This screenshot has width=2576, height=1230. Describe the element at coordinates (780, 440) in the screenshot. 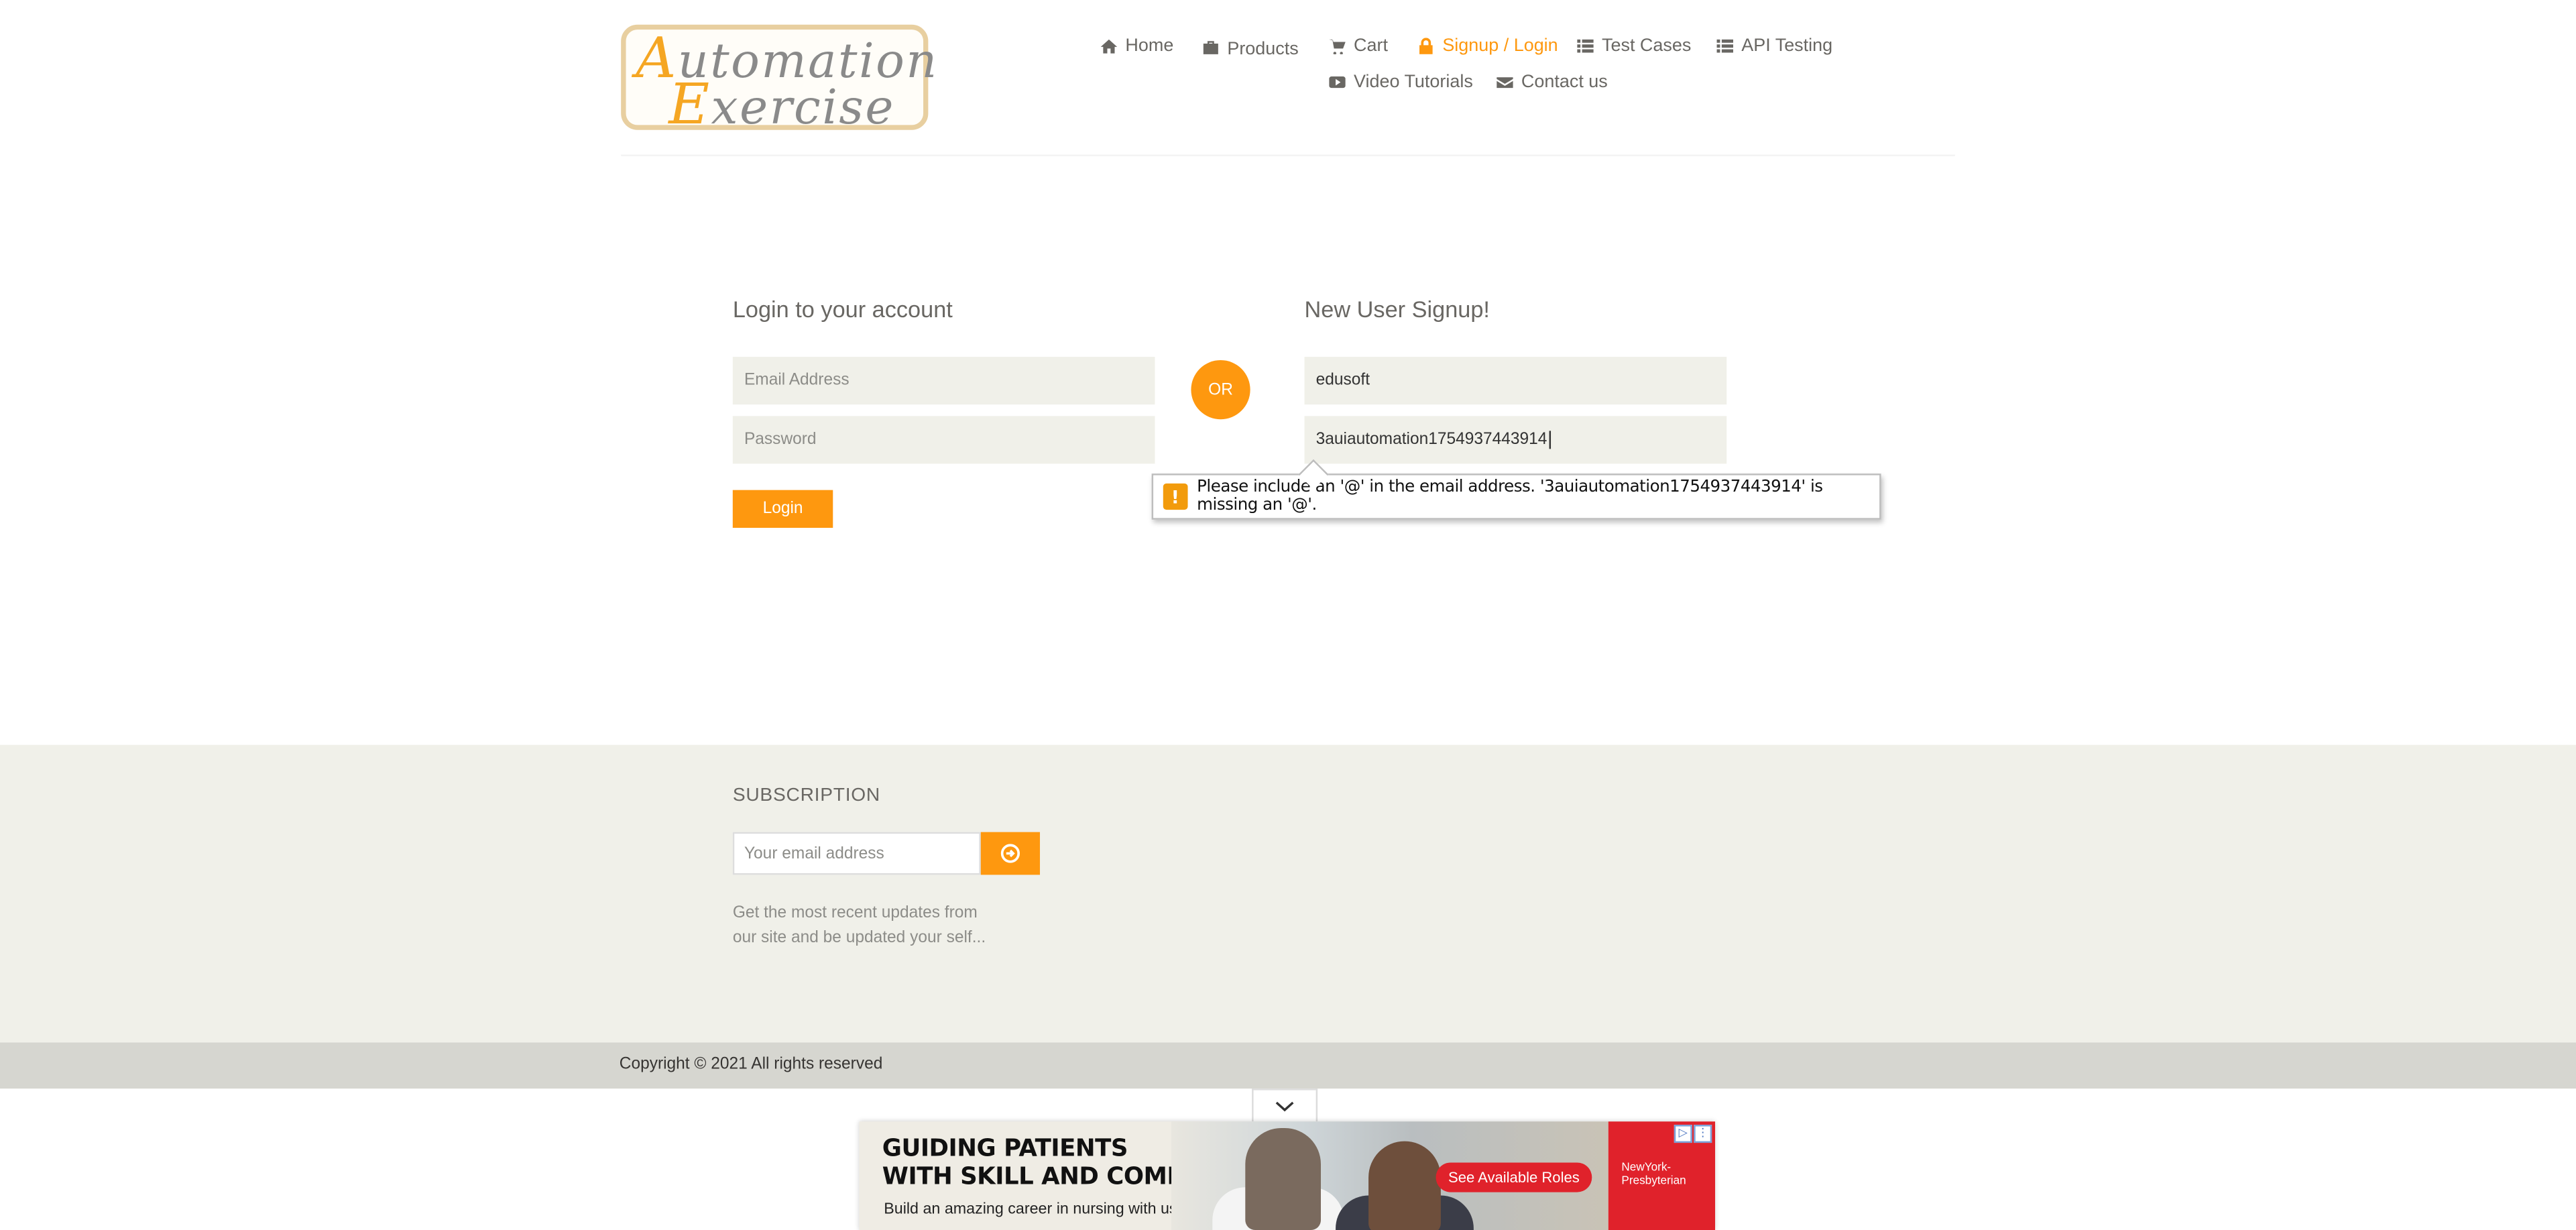

I see `login-password-placeholder: Password` at that location.